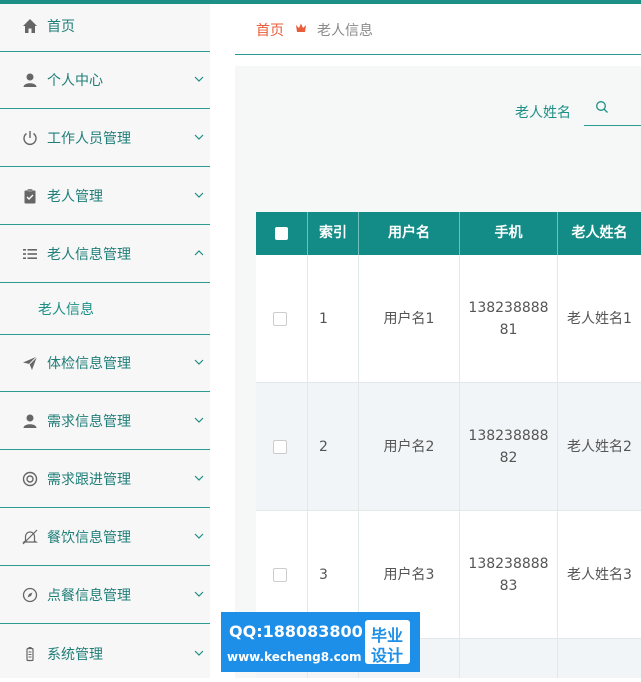 Image resolution: width=641 pixels, height=682 pixels. I want to click on sidebar-subitem-elder-info: 老人信息, so click(105, 309).